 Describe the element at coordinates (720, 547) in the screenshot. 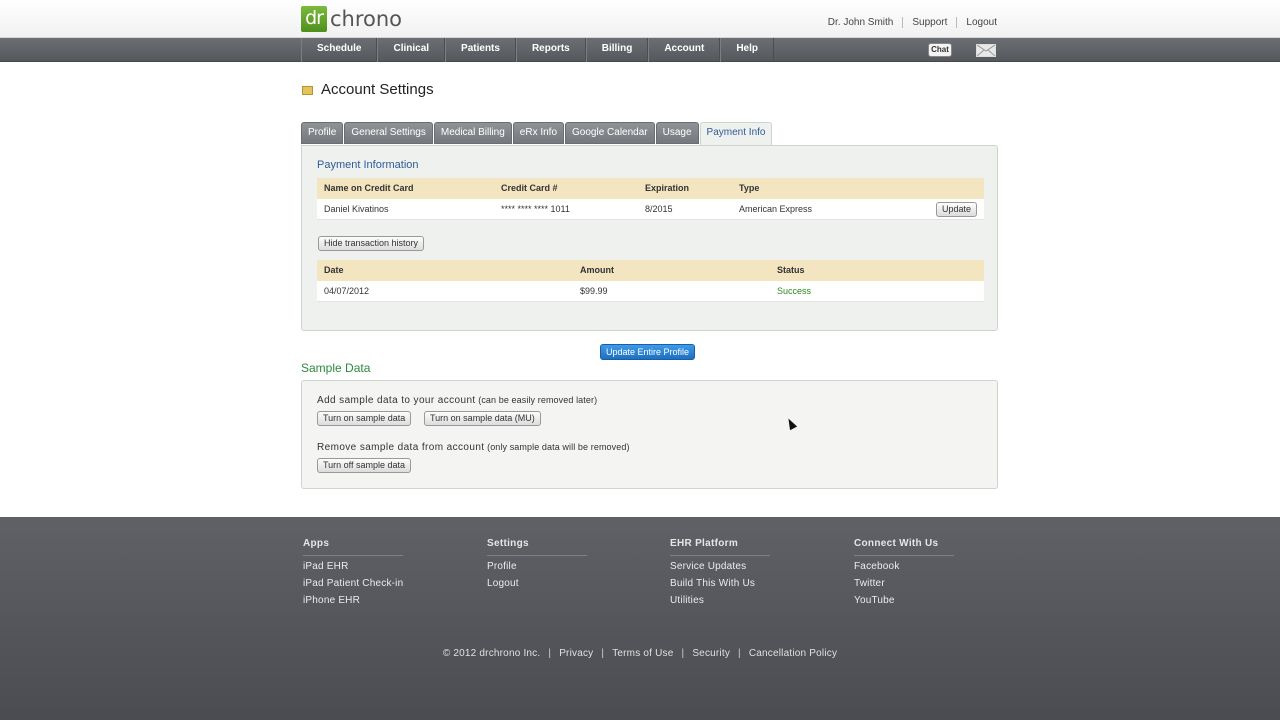

I see `footer-heading-ehr-platform: EHR Platform` at that location.